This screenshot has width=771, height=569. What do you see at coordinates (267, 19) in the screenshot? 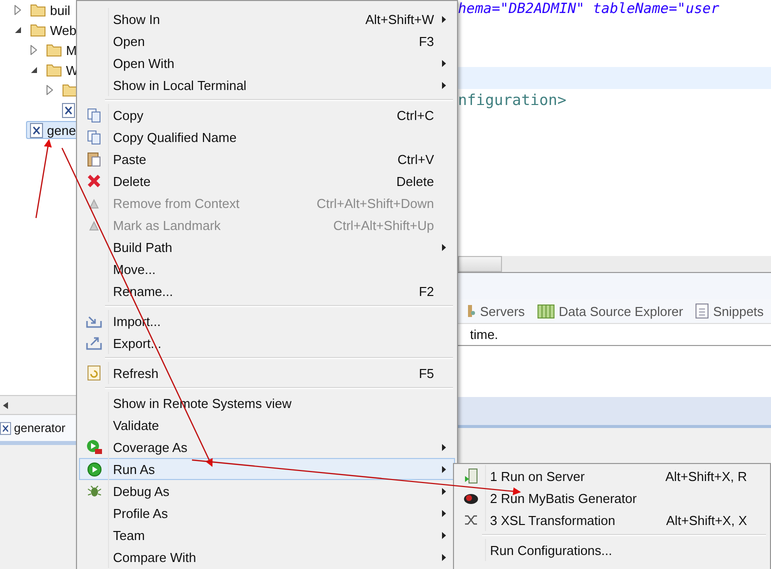
I see `menu-item: Show In Alt+Shift+W` at bounding box center [267, 19].